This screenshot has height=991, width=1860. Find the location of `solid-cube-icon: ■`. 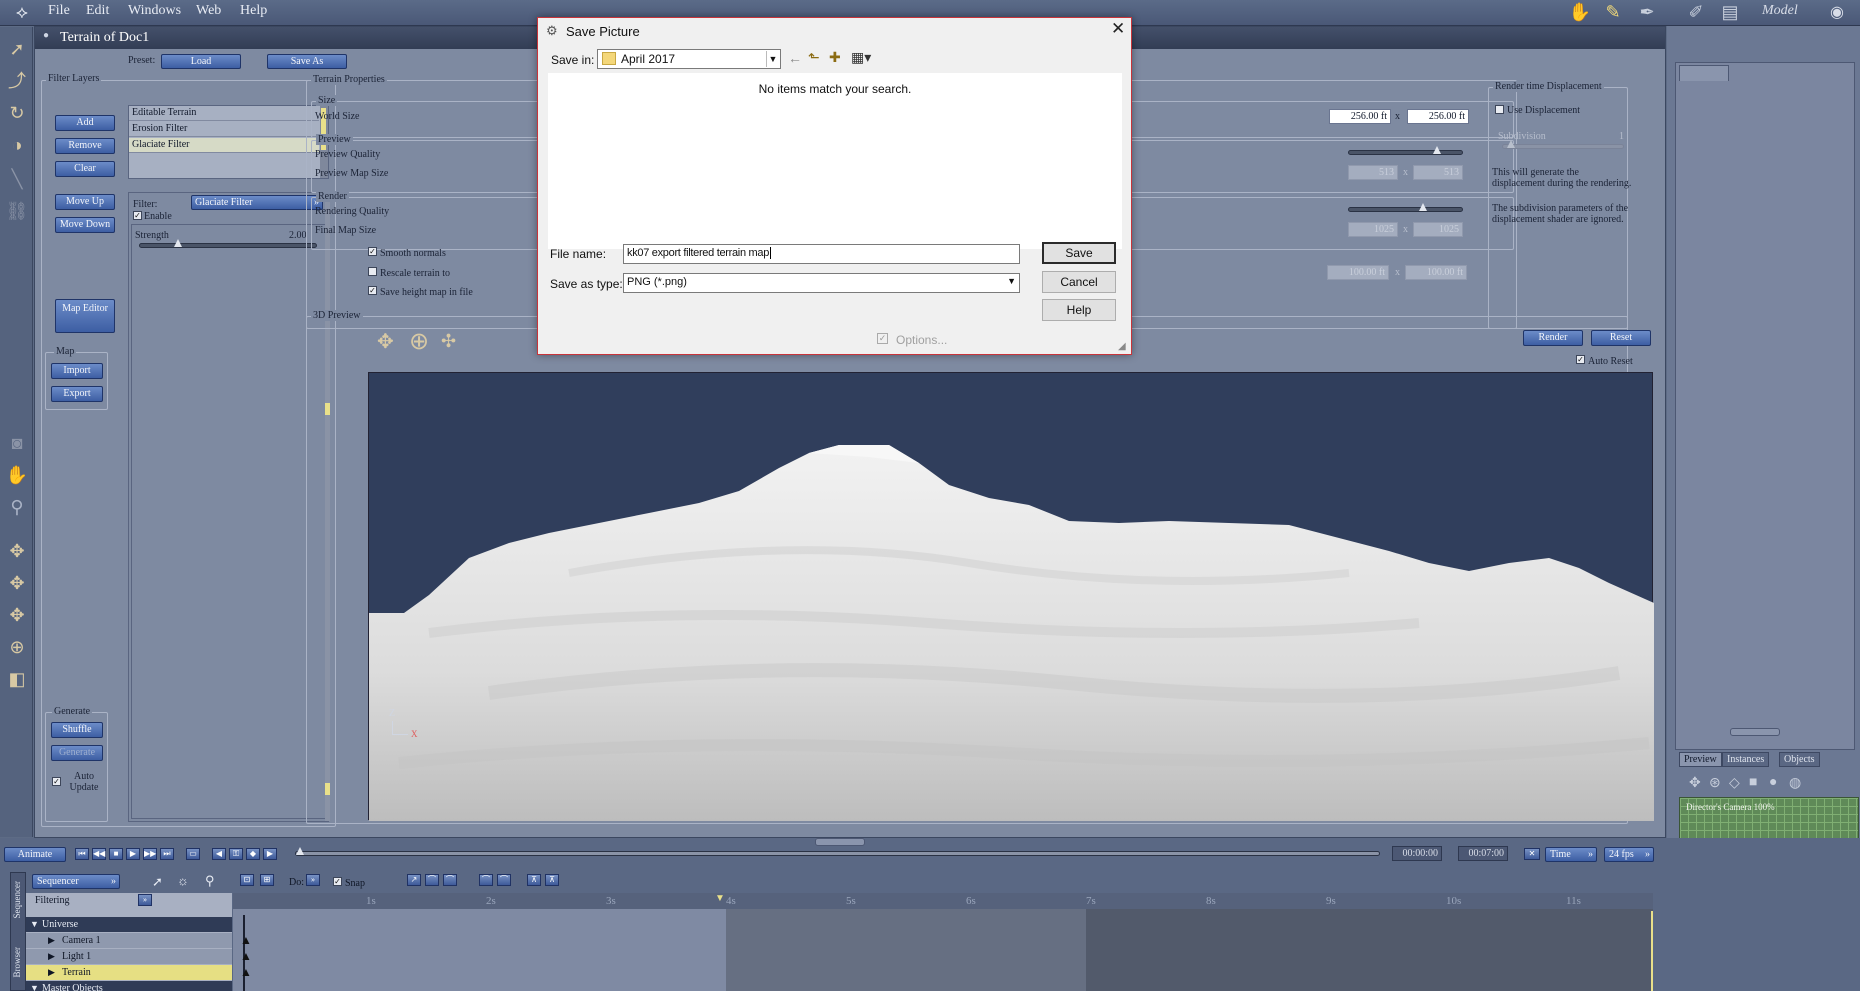

solid-cube-icon: ■ is located at coordinates (1753, 783).